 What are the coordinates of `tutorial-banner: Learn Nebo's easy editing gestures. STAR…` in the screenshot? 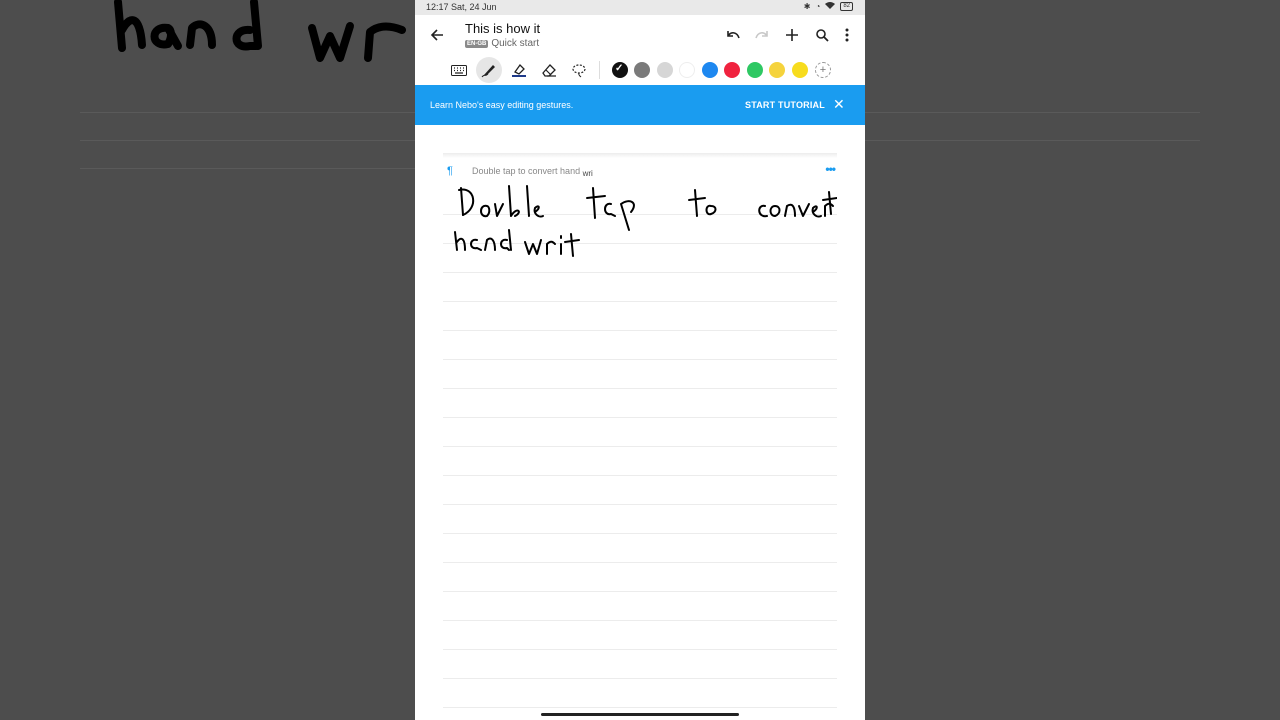 It's located at (640, 105).